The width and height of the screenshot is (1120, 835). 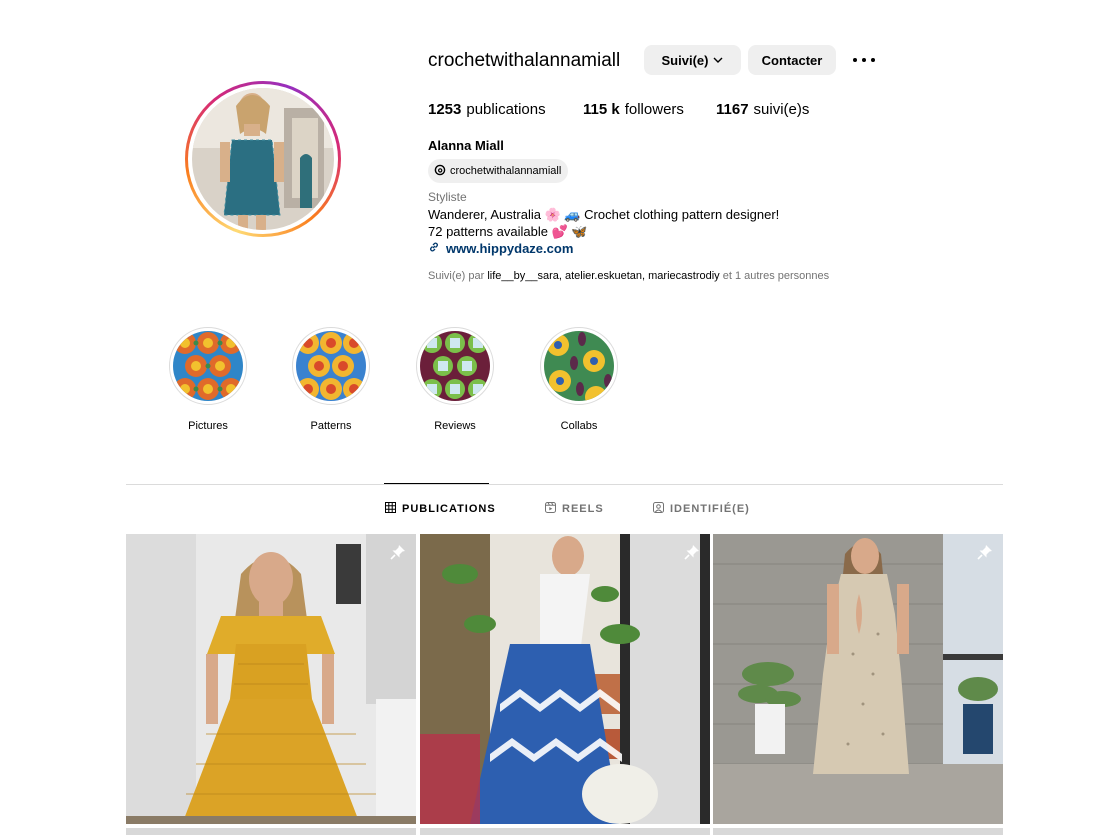 I want to click on highlight-label: Patterns, so click(x=331, y=426).